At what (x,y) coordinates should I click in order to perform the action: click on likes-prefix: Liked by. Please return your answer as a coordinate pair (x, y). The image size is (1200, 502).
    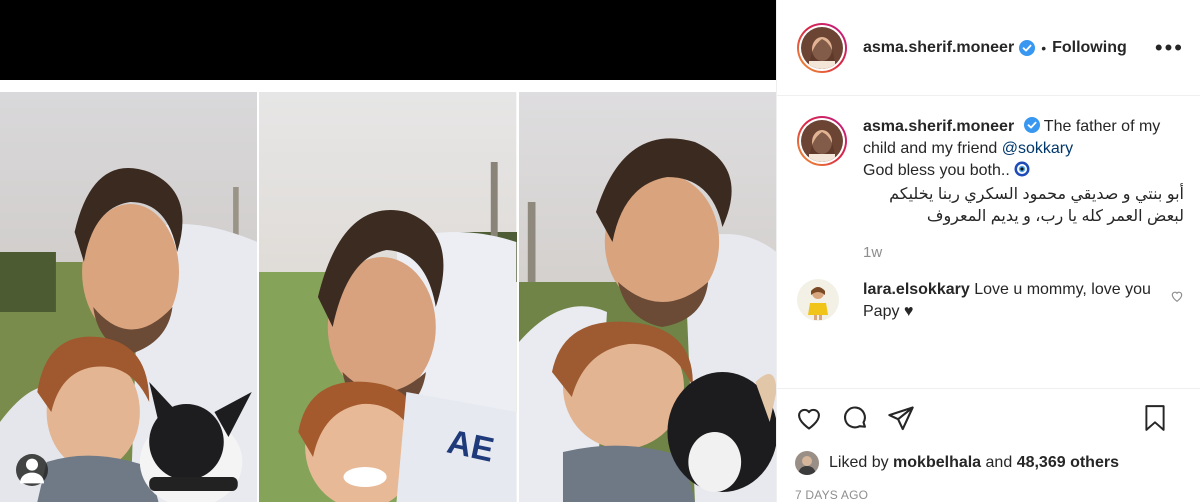
    Looking at the image, I should click on (859, 462).